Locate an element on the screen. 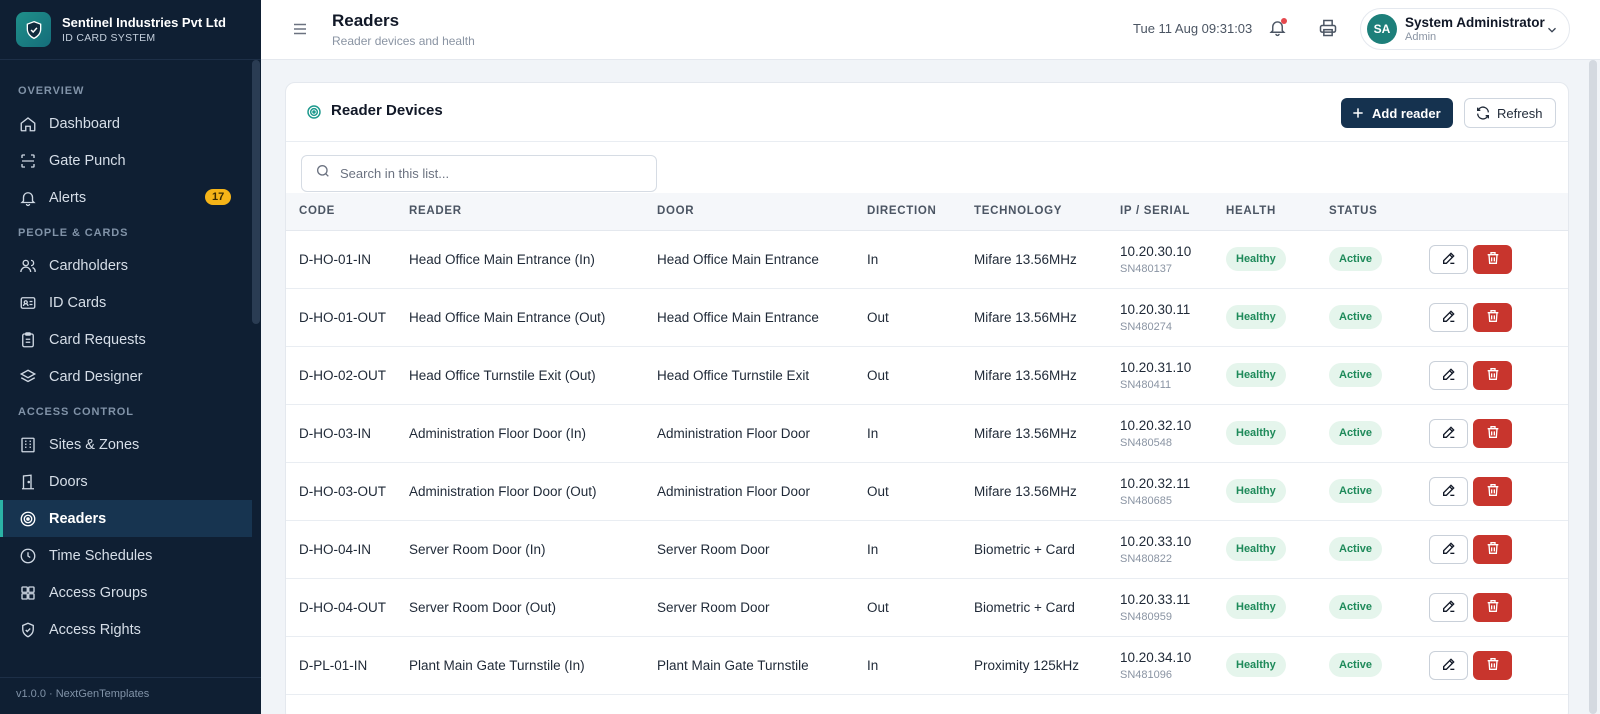 This screenshot has height=714, width=1600. home-icon is located at coordinates (28, 124).